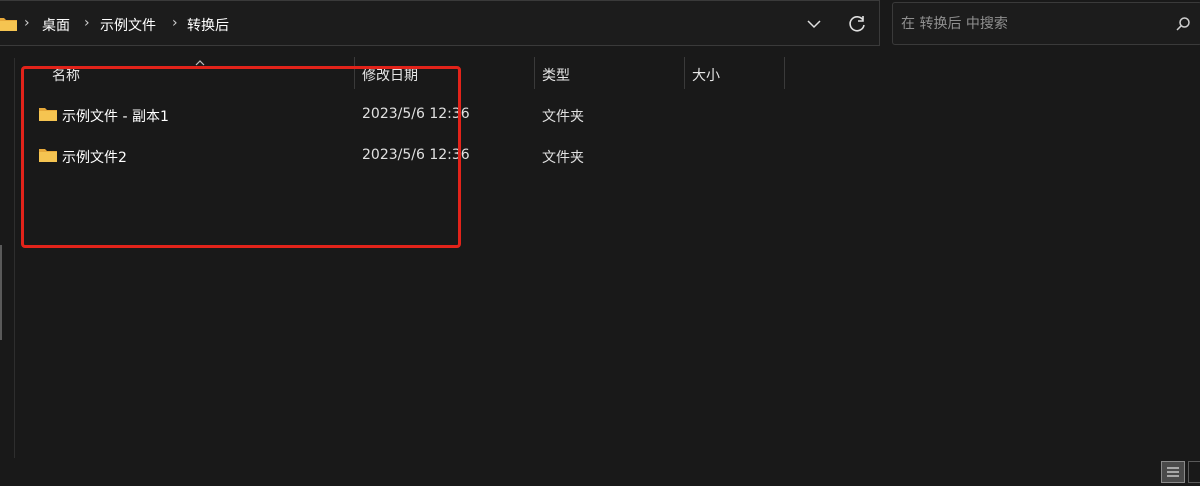 Image resolution: width=1200 pixels, height=486 pixels. I want to click on folder-icon, so click(9, 26).